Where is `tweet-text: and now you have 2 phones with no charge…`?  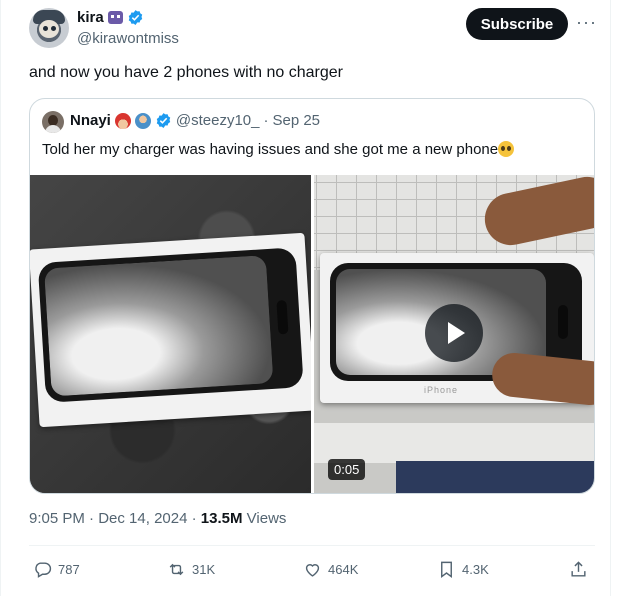 tweet-text: and now you have 2 phones with no charge… is located at coordinates (186, 72).